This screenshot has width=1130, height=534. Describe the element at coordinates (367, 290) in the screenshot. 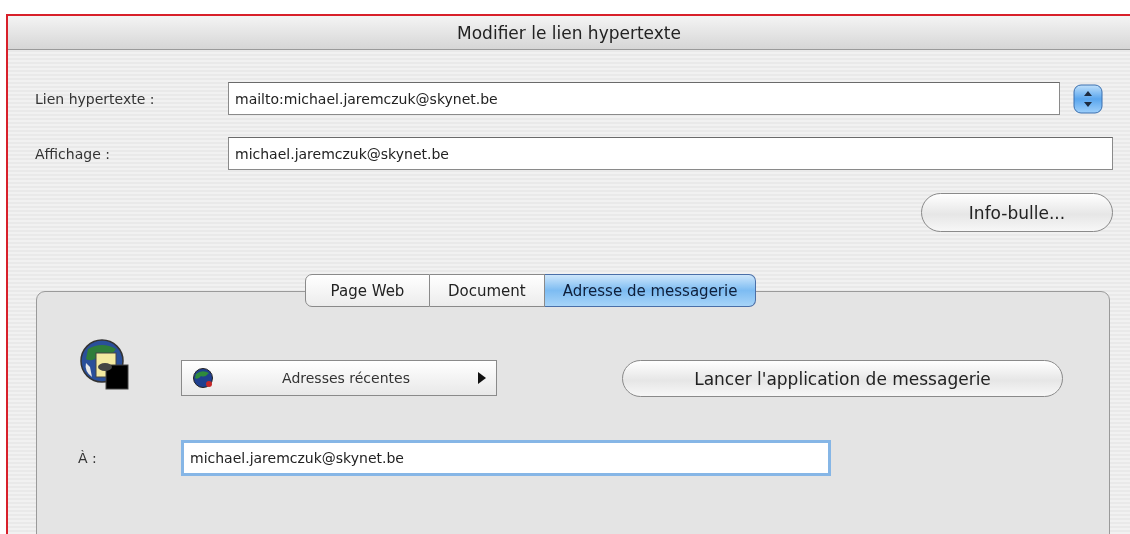

I see `tab: Page Web` at that location.